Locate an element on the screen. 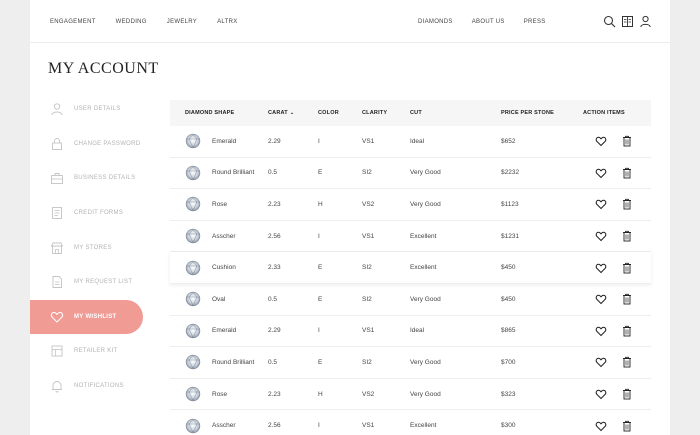 The height and width of the screenshot is (435, 700). sidebar-item-credit-forms: CREDIT FORMS is located at coordinates (94, 213).